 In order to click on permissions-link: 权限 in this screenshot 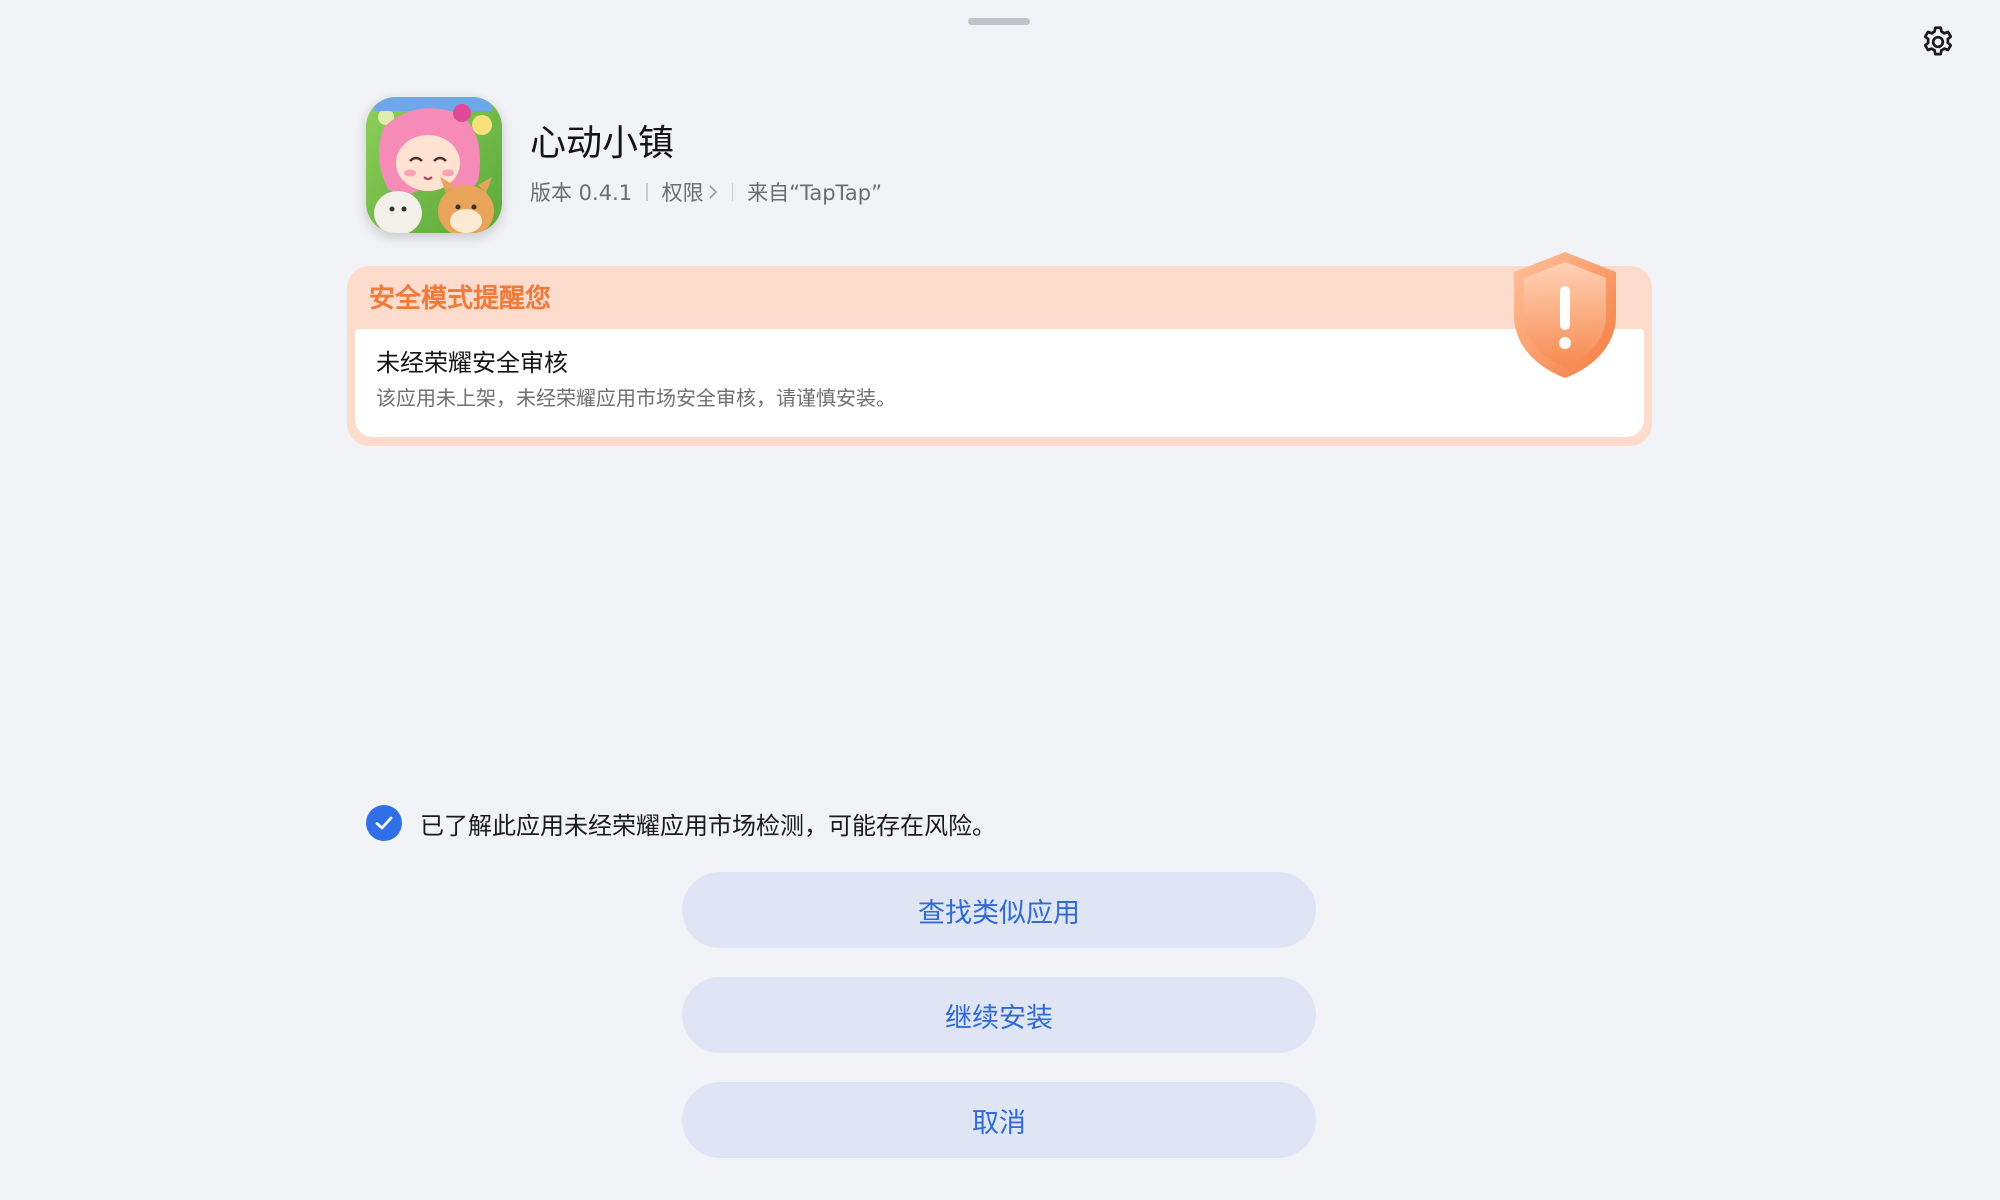, I will do `click(690, 192)`.